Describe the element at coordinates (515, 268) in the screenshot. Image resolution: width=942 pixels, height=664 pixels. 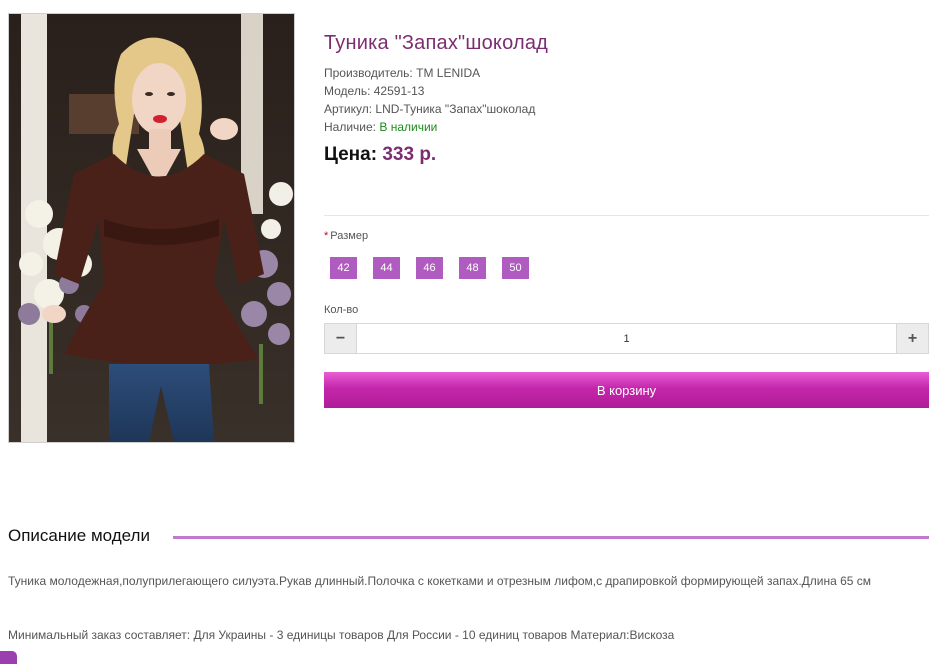
I see `size-option-50: 50` at that location.